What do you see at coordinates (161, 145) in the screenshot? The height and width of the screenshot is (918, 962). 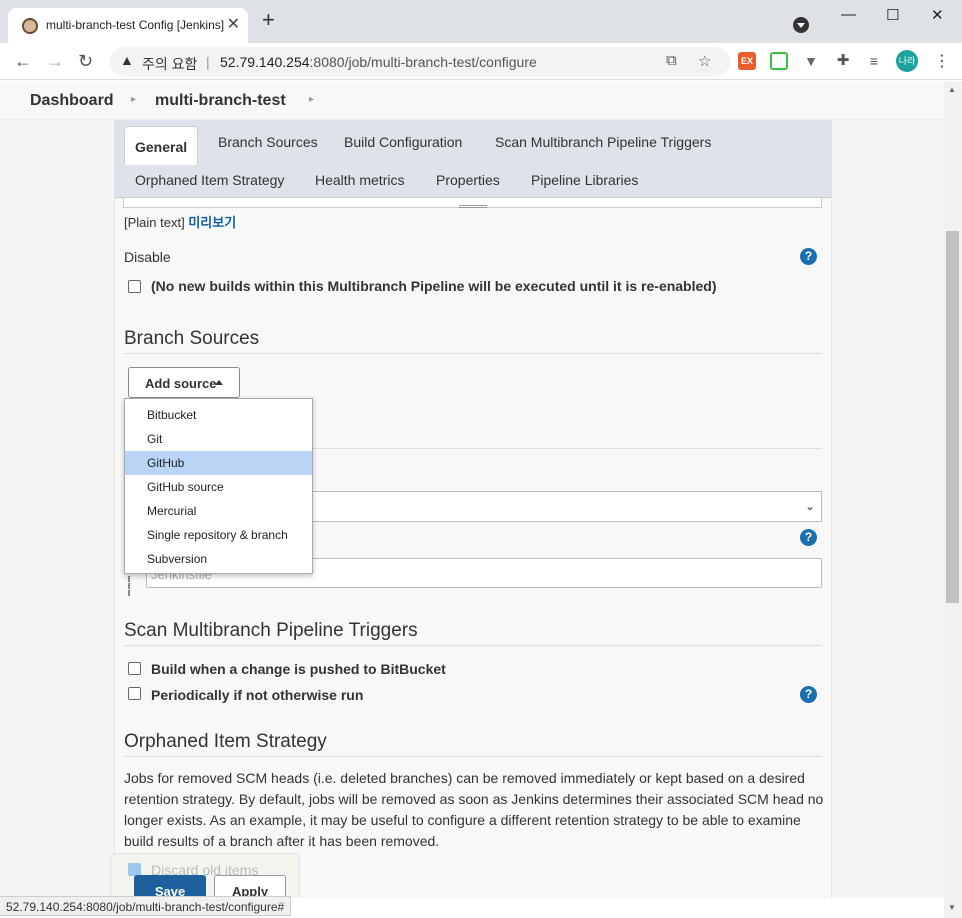 I see `tab-general: General` at bounding box center [161, 145].